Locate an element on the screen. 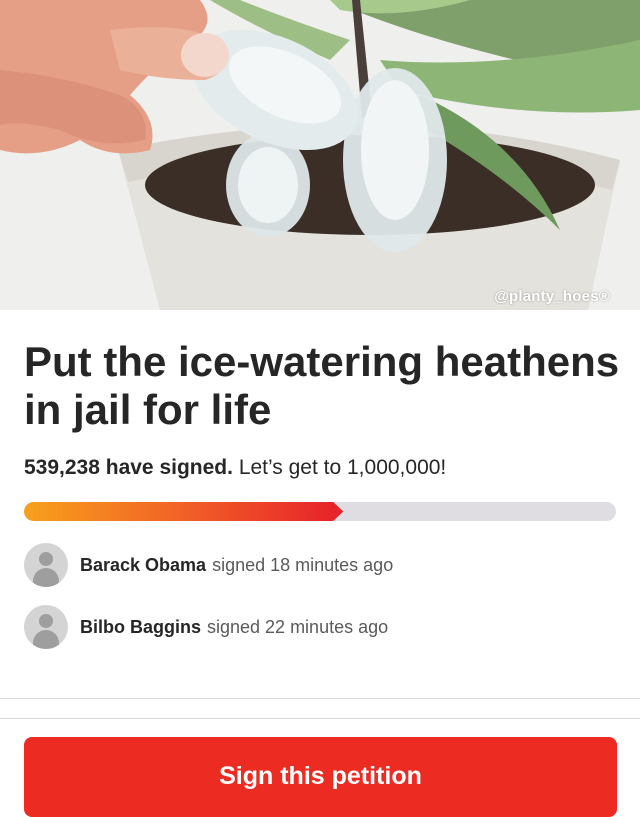 The image size is (640, 817). goal-text: Let’s get to 1,000,000! is located at coordinates (342, 467).